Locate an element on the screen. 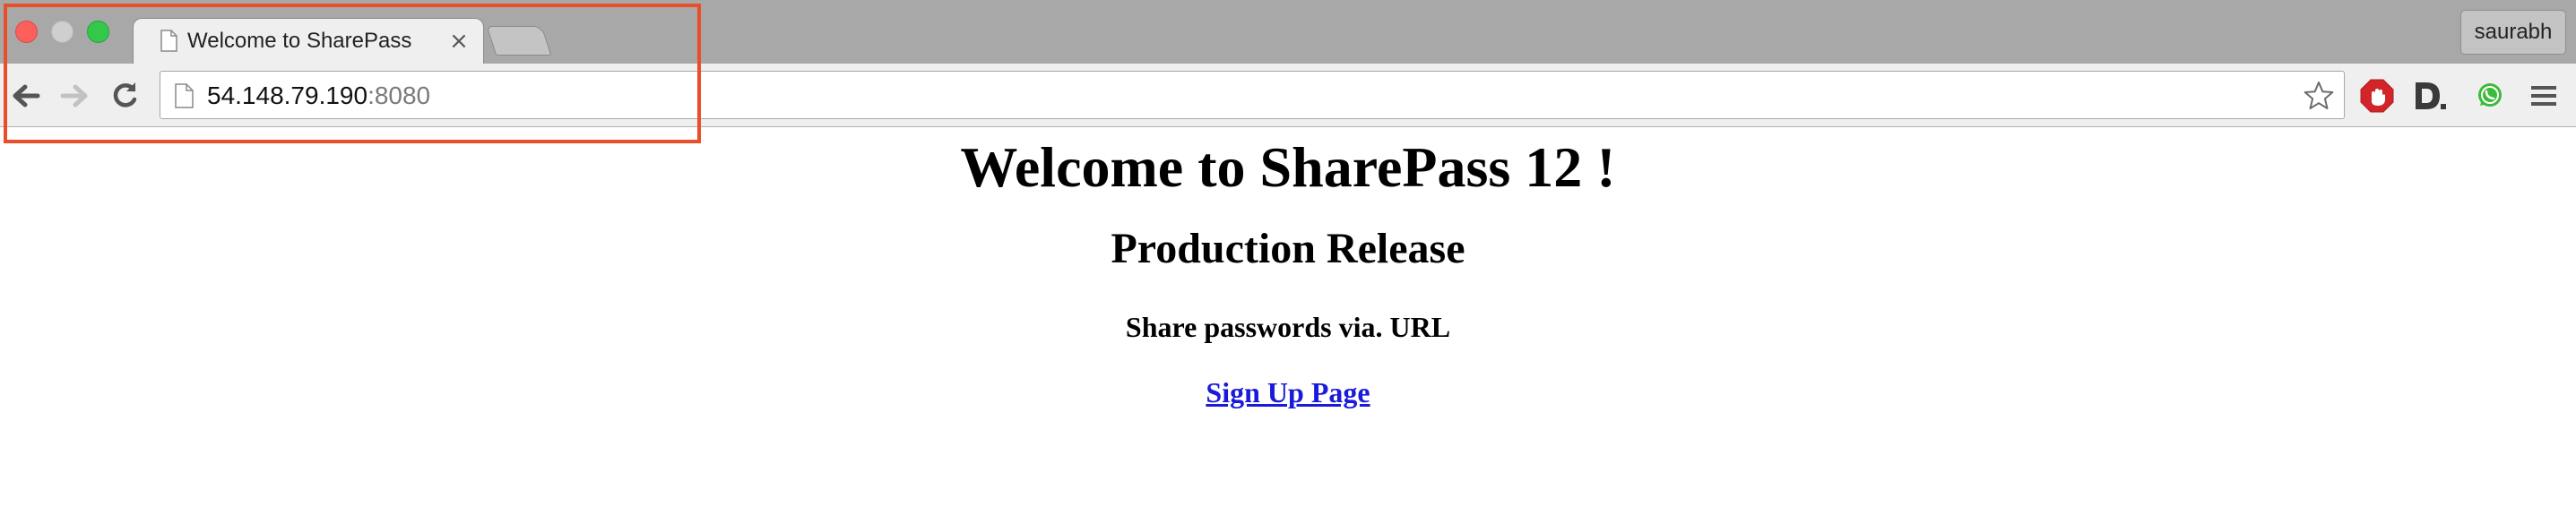  back-arrow-icon is located at coordinates (26, 96).